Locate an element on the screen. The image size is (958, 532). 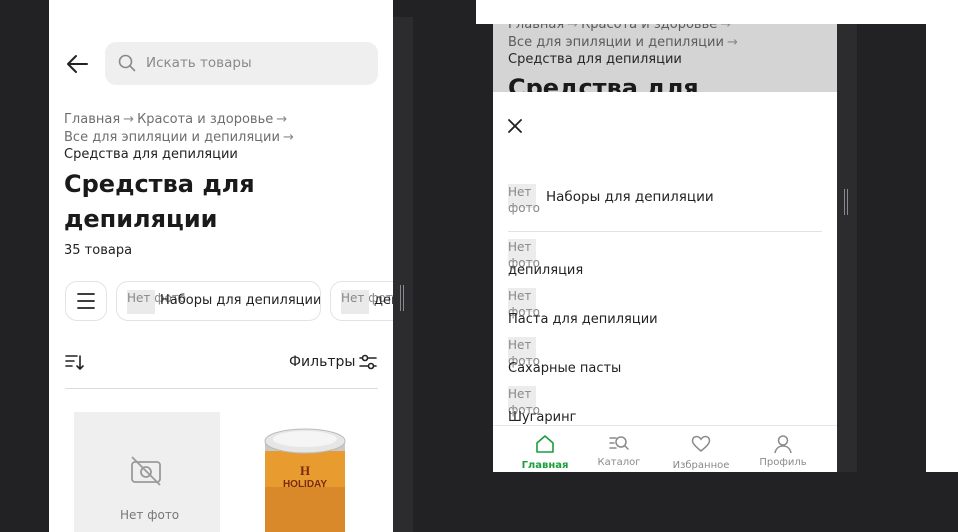
left-dark-margin is located at coordinates (24, 266).